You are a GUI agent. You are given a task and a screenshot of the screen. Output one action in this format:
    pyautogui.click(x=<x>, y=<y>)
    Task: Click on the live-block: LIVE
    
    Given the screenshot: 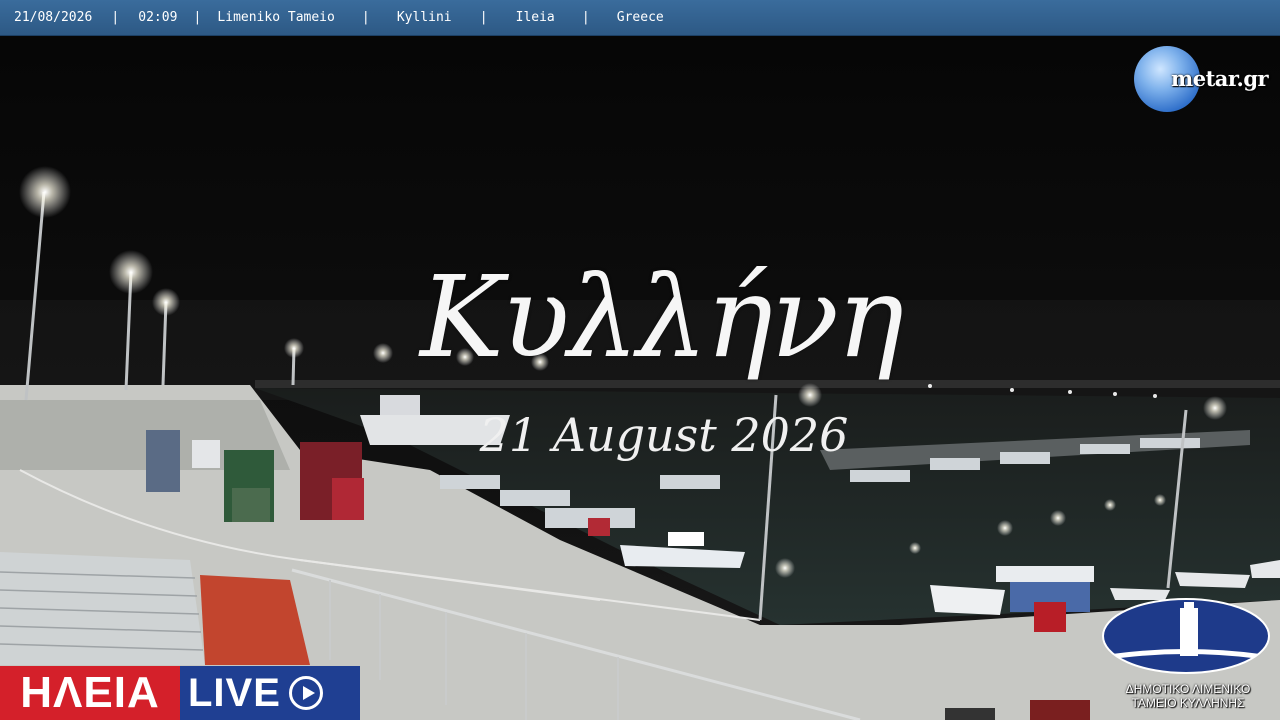 What is the action you would take?
    pyautogui.click(x=270, y=693)
    